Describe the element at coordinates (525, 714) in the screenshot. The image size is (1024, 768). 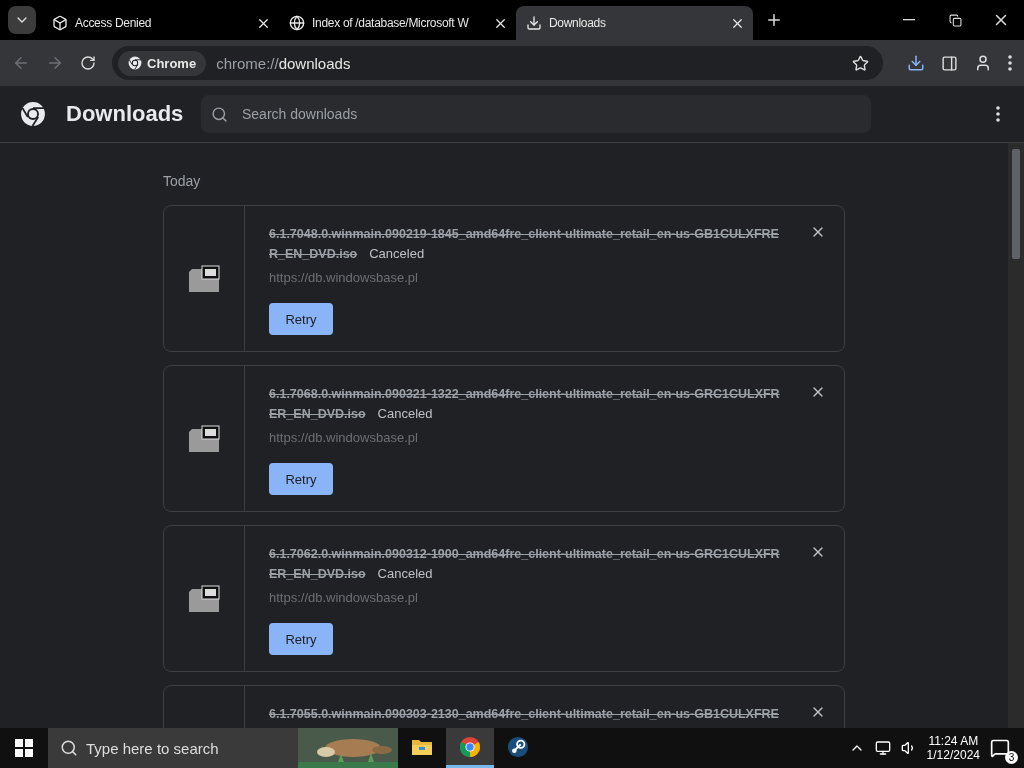
I see `file-name-and-status: 6.1.7055.0.winmain.090303-2130_amd64fre_client-ultimate_retail_en-us-GB1CULXFRE` at that location.